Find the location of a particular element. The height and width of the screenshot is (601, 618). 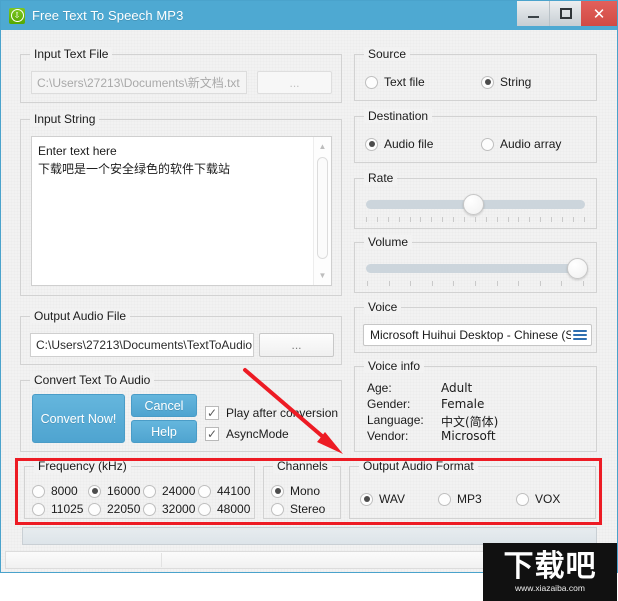

frequency-option-label: 44100 is located at coordinates (234, 491).